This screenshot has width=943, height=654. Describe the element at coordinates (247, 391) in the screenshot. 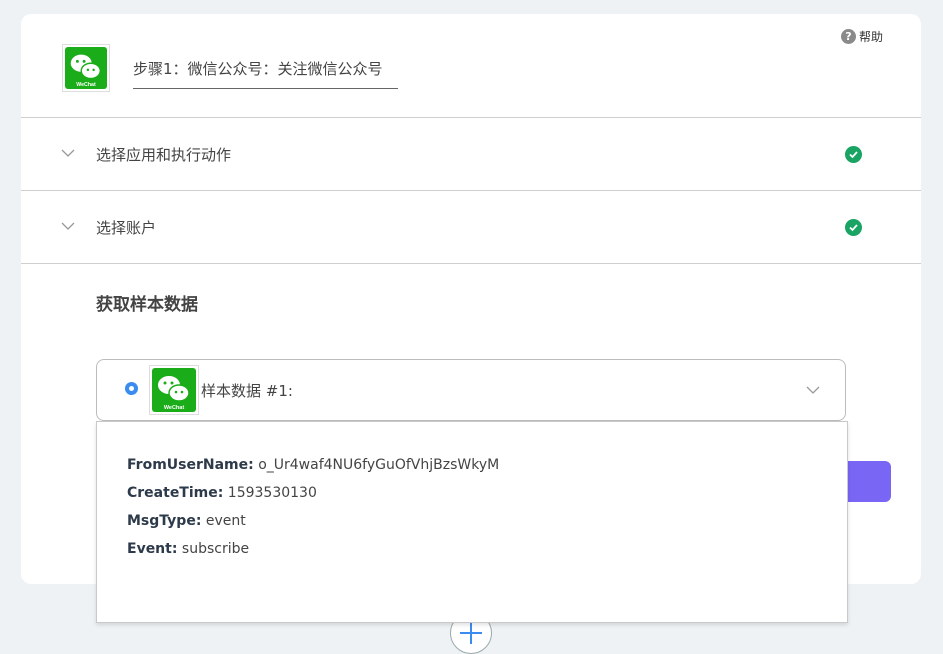

I see `sample-select-label: 样本数据 #1:` at that location.